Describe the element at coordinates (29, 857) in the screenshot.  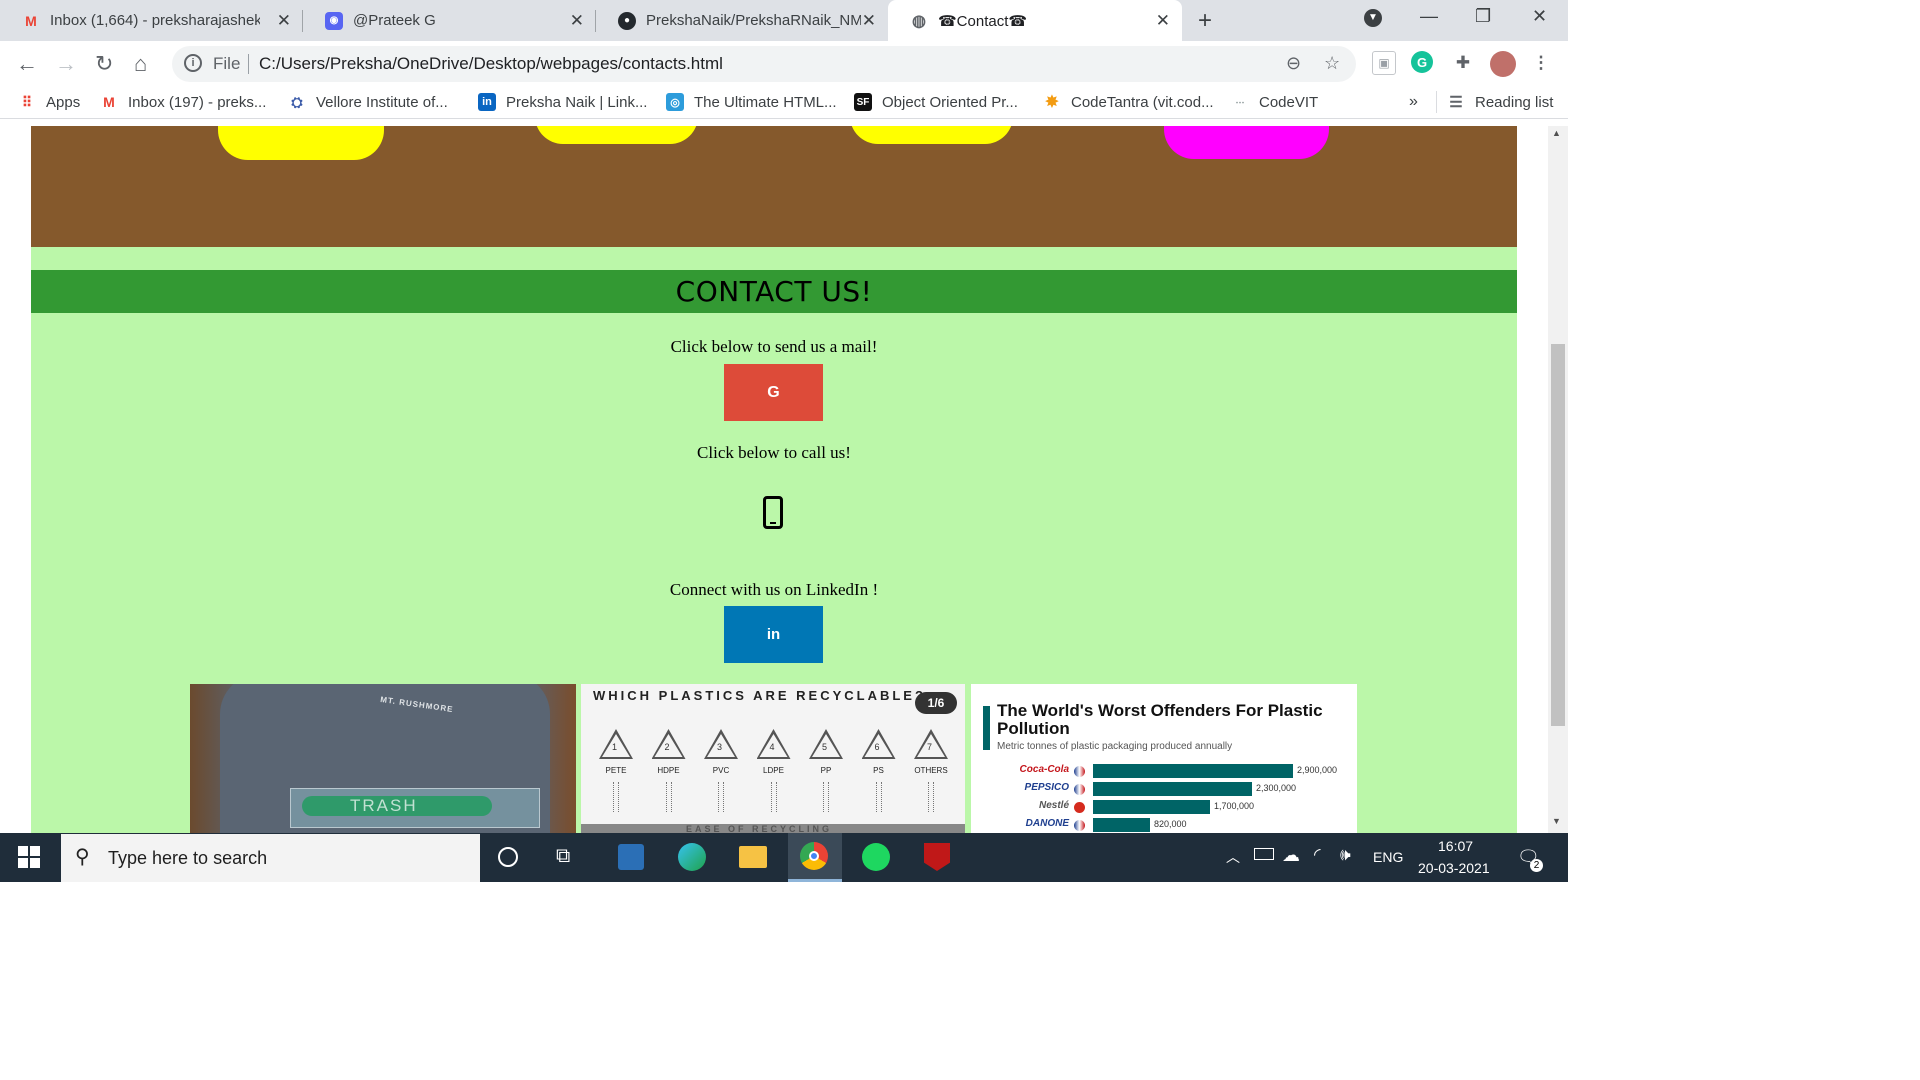
I see `windows-start-icon` at that location.